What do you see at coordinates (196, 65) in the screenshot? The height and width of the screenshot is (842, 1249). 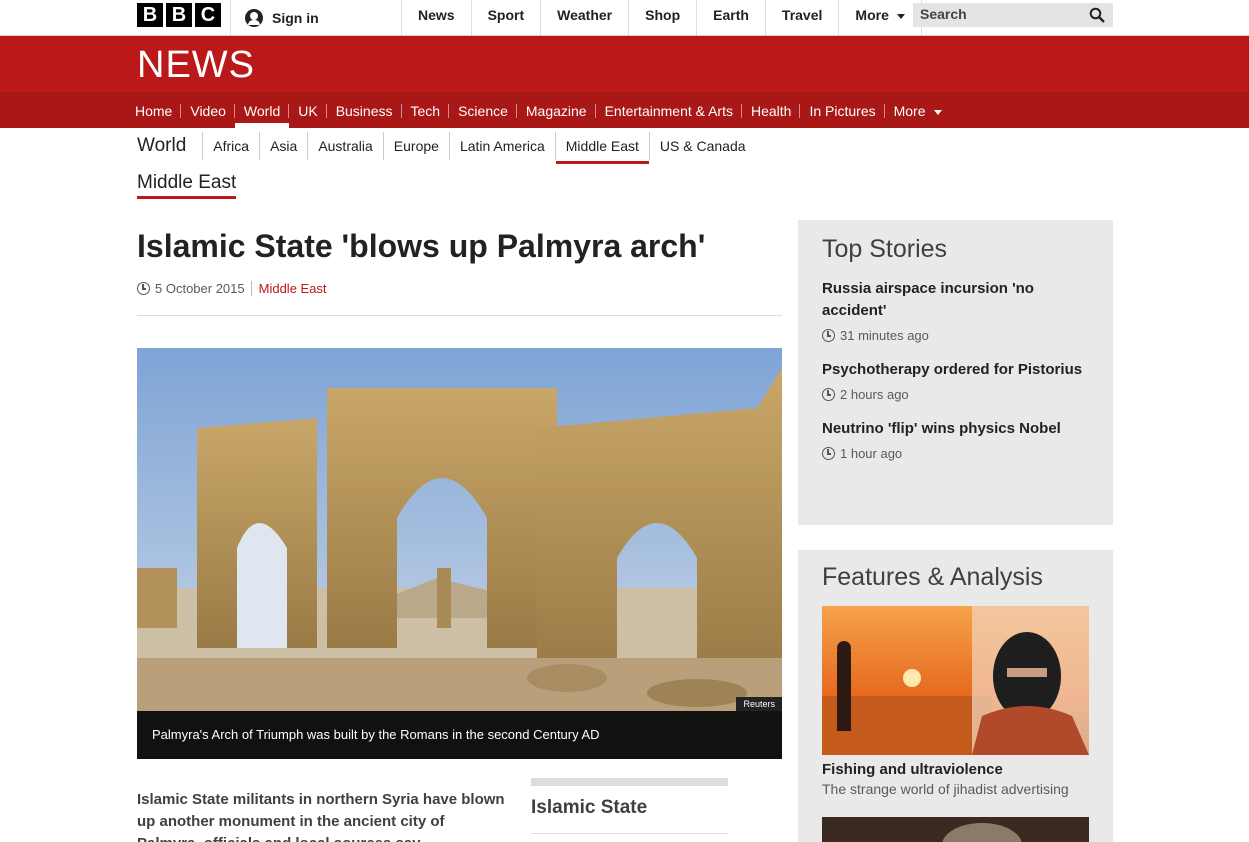 I see `news-logo: NEWS` at bounding box center [196, 65].